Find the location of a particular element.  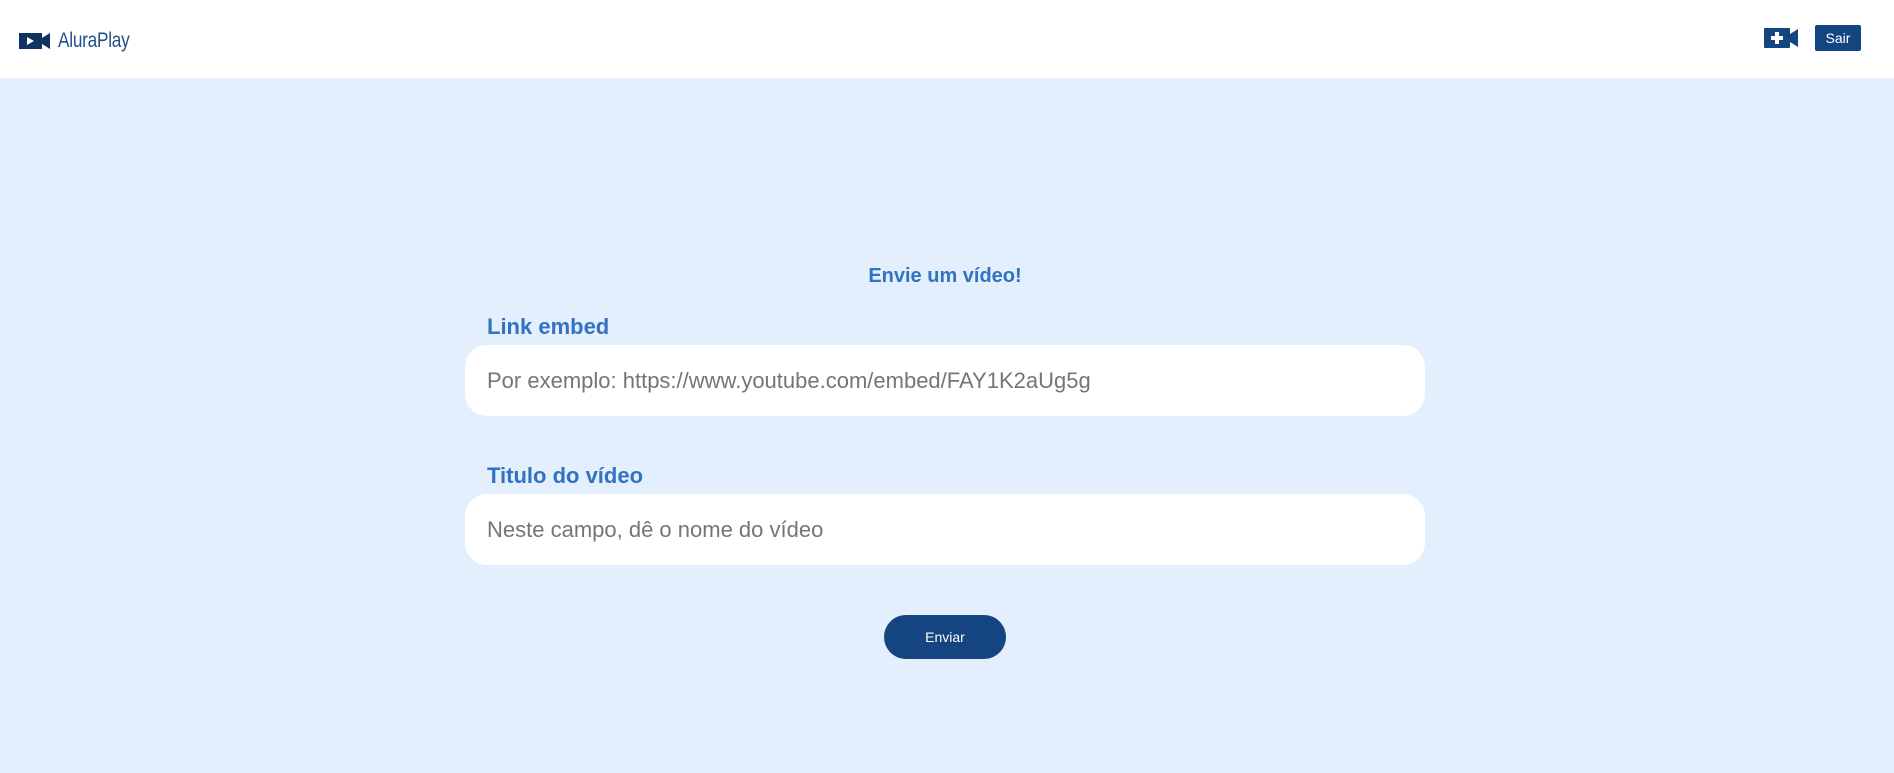

video-title-input is located at coordinates (945, 529).